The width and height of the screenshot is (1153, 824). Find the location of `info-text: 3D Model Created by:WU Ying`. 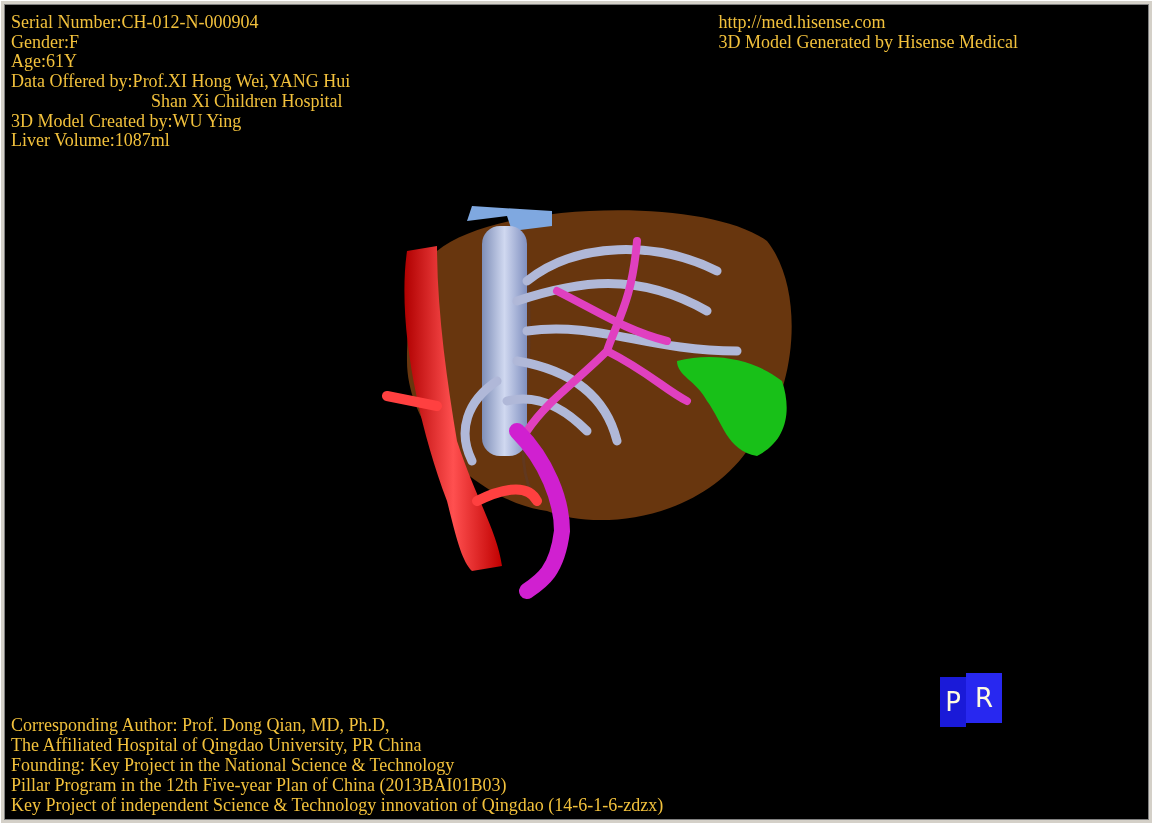

info-text: 3D Model Created by:WU Ying is located at coordinates (127, 121).